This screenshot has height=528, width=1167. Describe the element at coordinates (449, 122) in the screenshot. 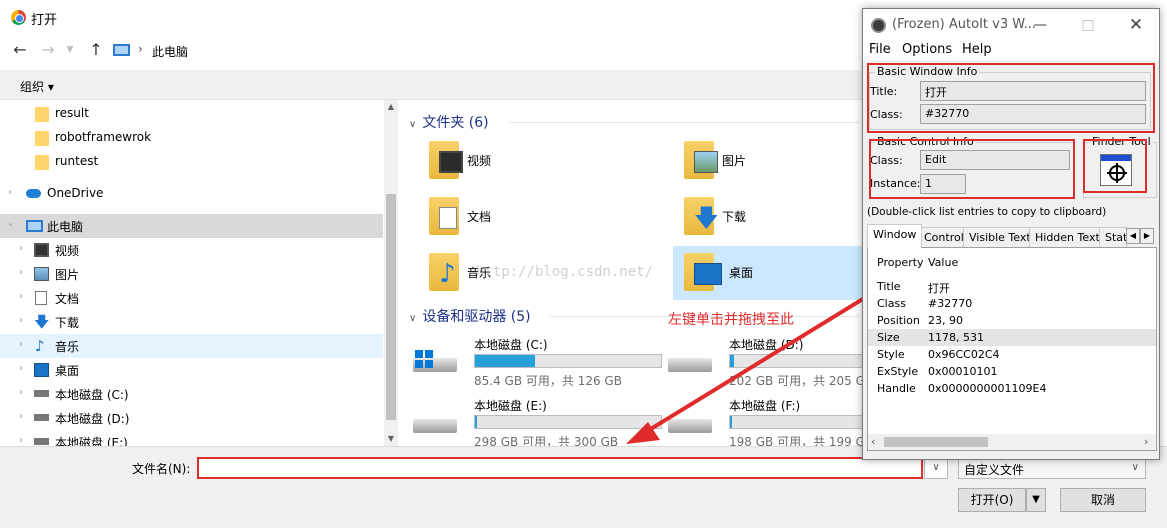

I see `folders-group-header: ∨ 文件夹 (6)` at that location.